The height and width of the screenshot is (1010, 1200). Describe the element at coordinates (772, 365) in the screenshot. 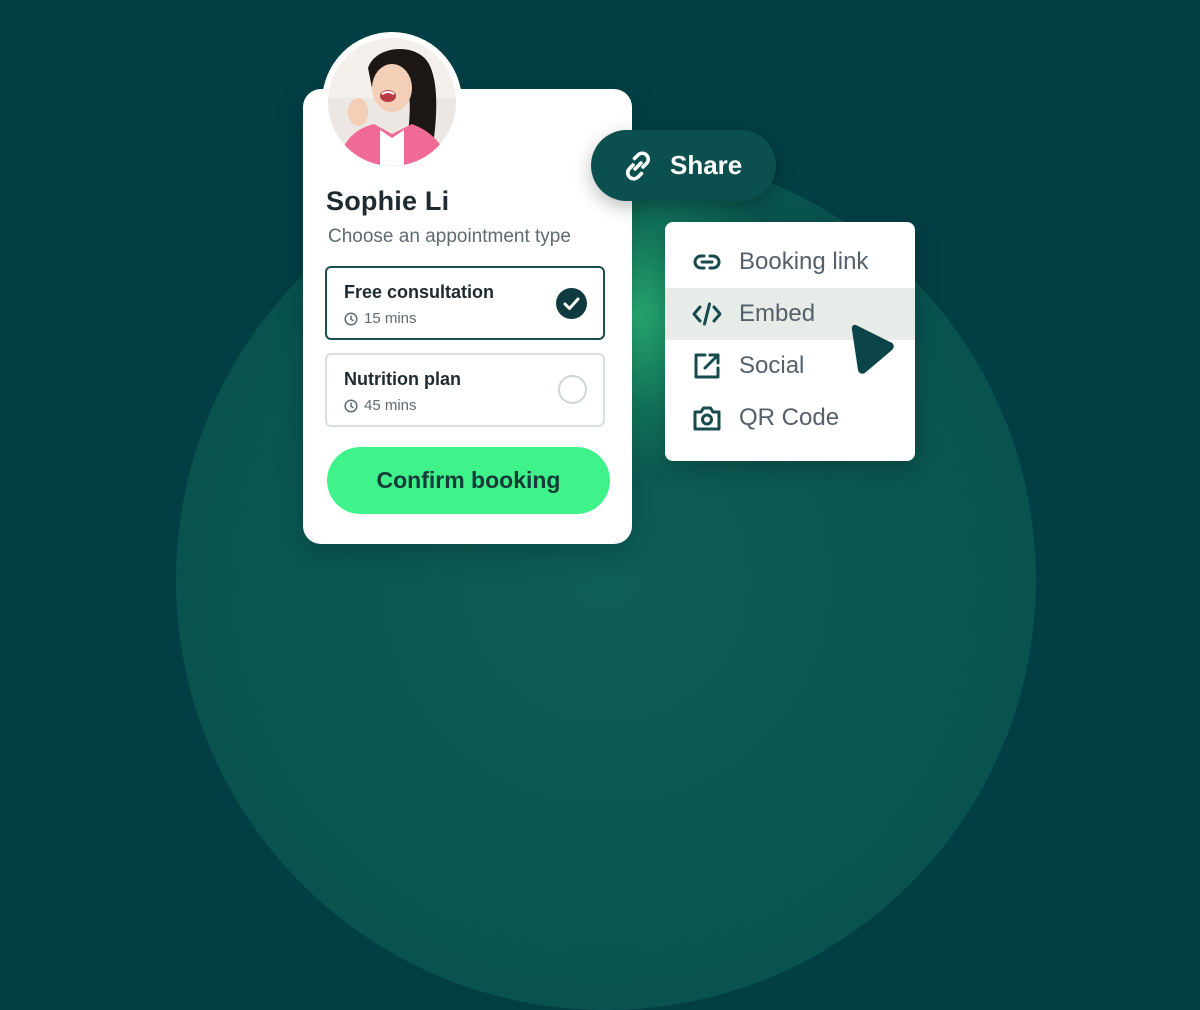

I see `menu-item-label: Social` at that location.